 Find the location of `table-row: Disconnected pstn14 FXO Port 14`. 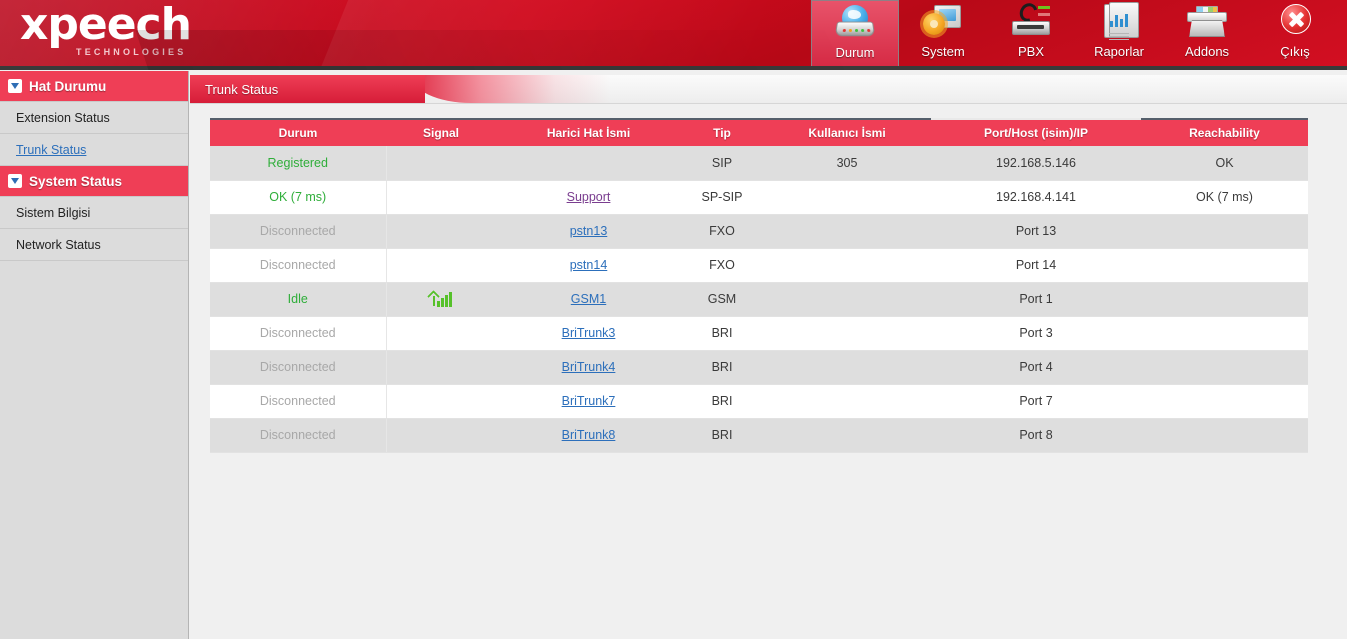

table-row: Disconnected pstn14 FXO Port 14 is located at coordinates (759, 265).